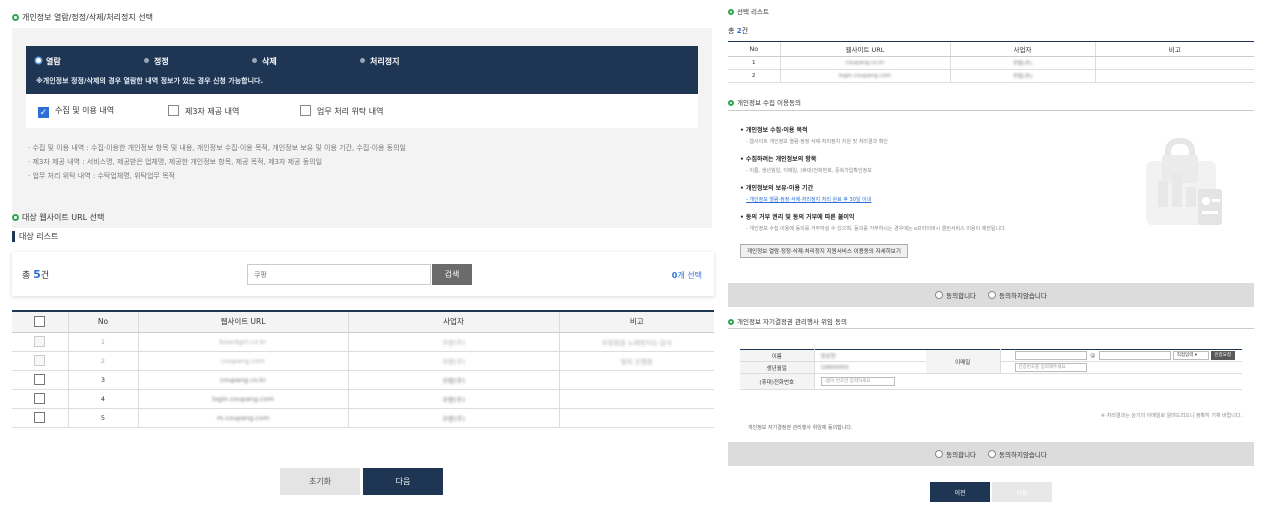 The image size is (1262, 508). I want to click on section-title-request-type: 개인정보 열람/정정/삭제/처리정지 선택, so click(82, 17).